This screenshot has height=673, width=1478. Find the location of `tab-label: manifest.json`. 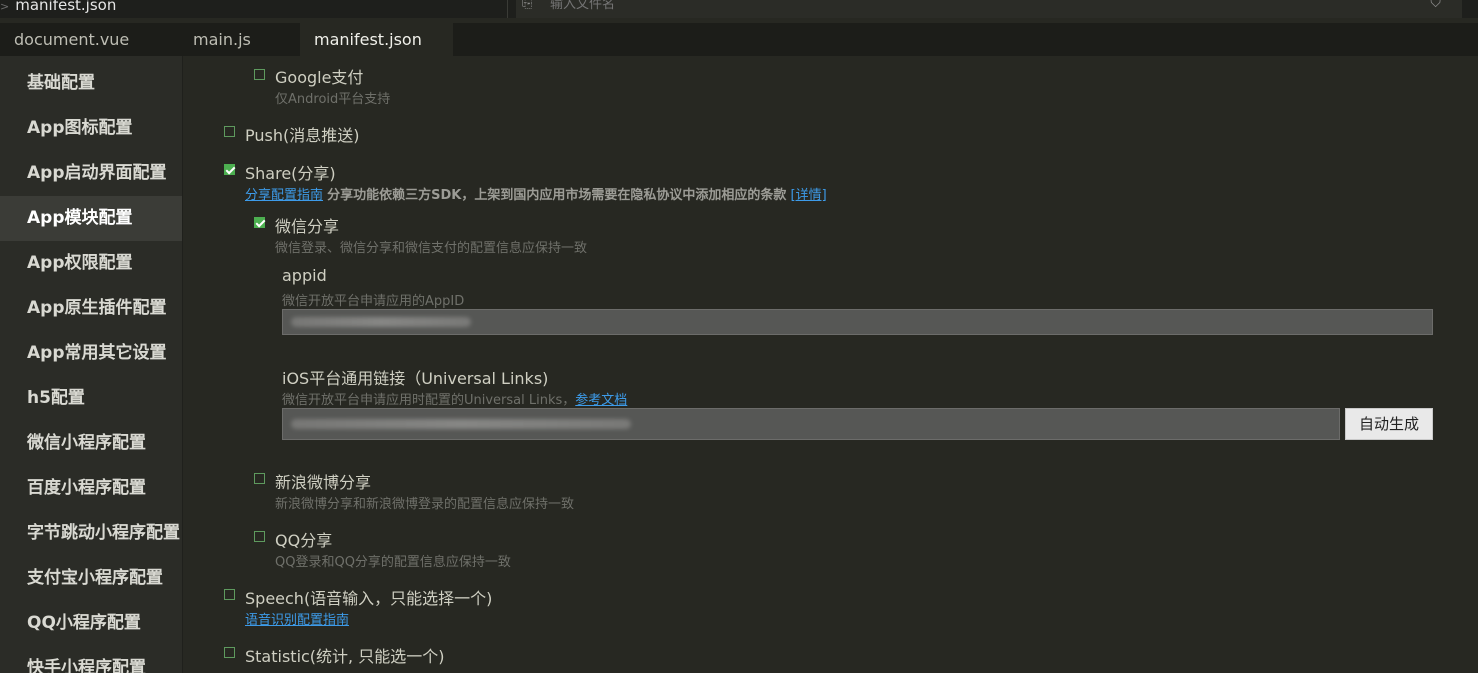

tab-label: manifest.json is located at coordinates (368, 39).